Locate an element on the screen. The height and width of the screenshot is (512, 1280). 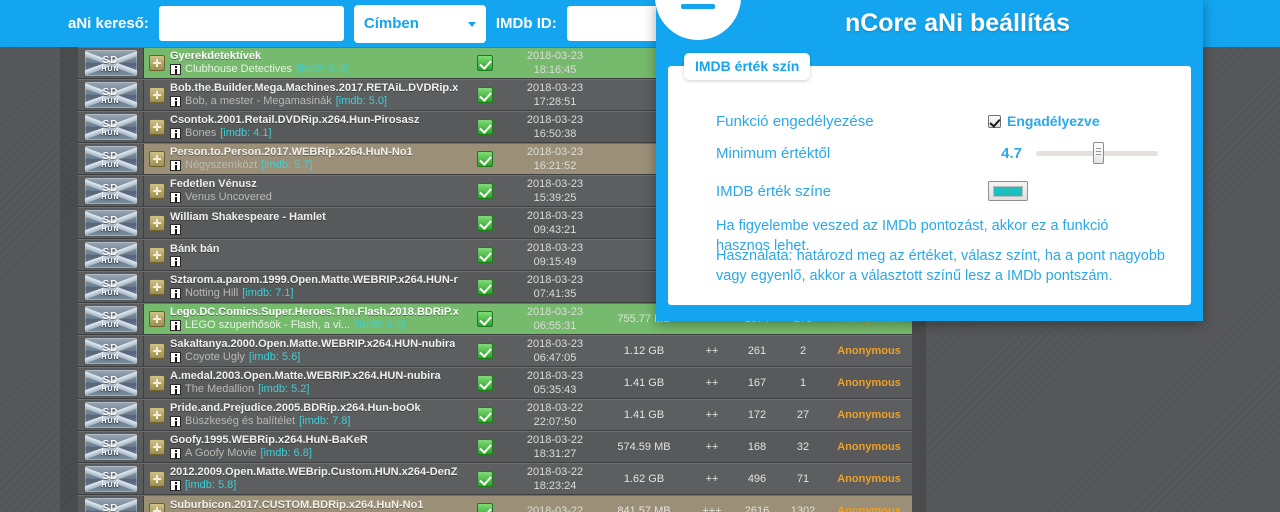
card-tab-imdb-color: IMDB érték szín is located at coordinates (747, 66).